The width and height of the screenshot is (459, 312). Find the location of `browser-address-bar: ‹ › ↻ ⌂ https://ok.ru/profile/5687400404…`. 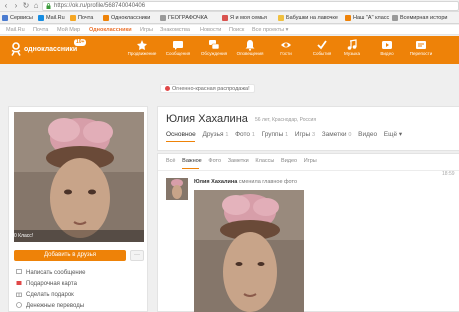

browser-address-bar: ‹ › ↻ ⌂ https://ok.ru/profile/5687400404… is located at coordinates (229, 6).